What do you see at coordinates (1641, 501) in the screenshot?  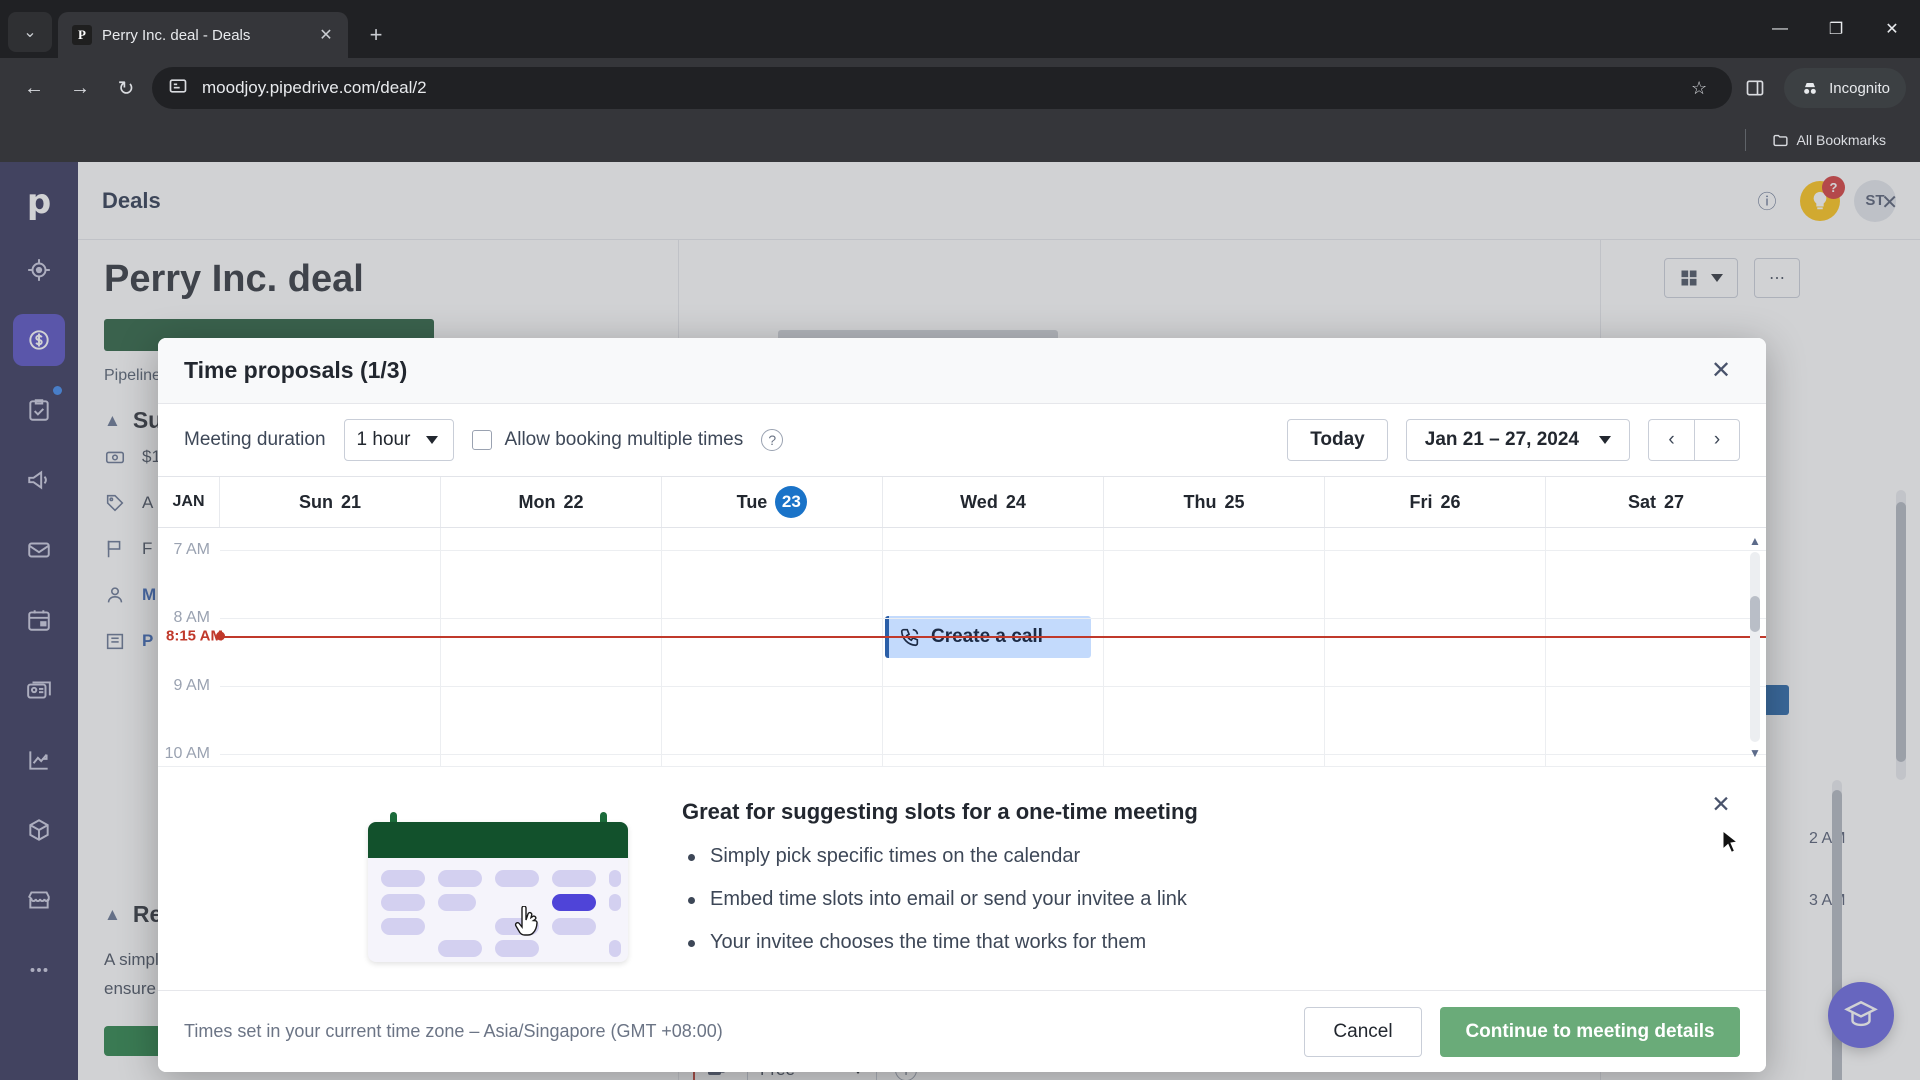 I see `day-name: Sat` at bounding box center [1641, 501].